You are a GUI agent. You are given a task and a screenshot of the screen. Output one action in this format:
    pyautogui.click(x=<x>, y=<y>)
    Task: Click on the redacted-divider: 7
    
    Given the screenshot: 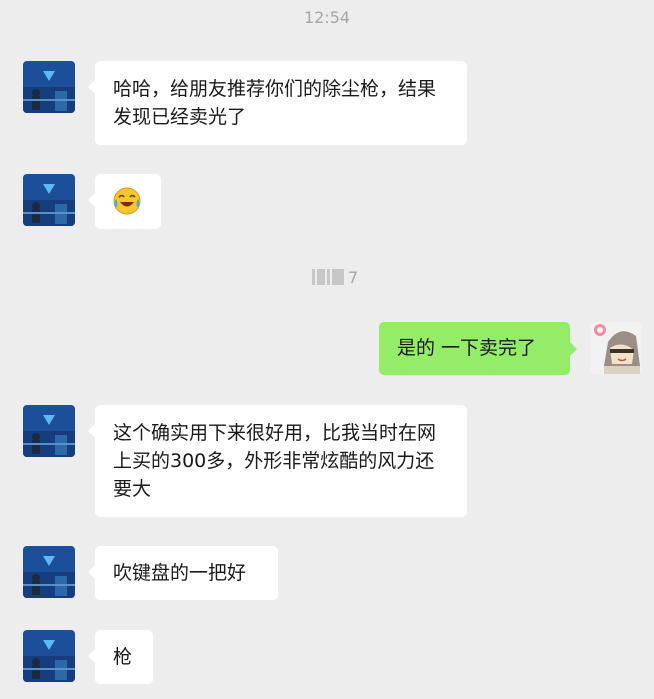 What is the action you would take?
    pyautogui.click(x=335, y=277)
    